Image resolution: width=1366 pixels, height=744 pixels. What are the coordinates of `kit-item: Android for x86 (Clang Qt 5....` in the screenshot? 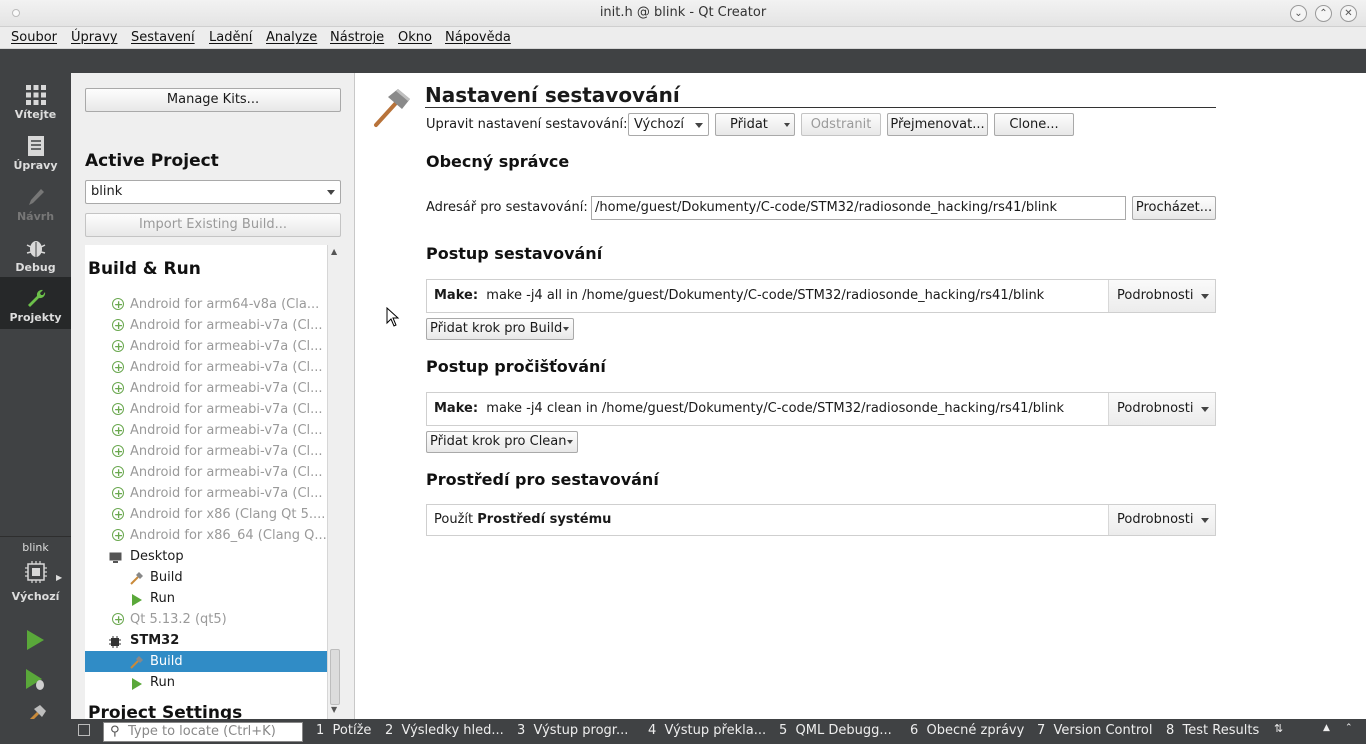 It's located at (206, 514).